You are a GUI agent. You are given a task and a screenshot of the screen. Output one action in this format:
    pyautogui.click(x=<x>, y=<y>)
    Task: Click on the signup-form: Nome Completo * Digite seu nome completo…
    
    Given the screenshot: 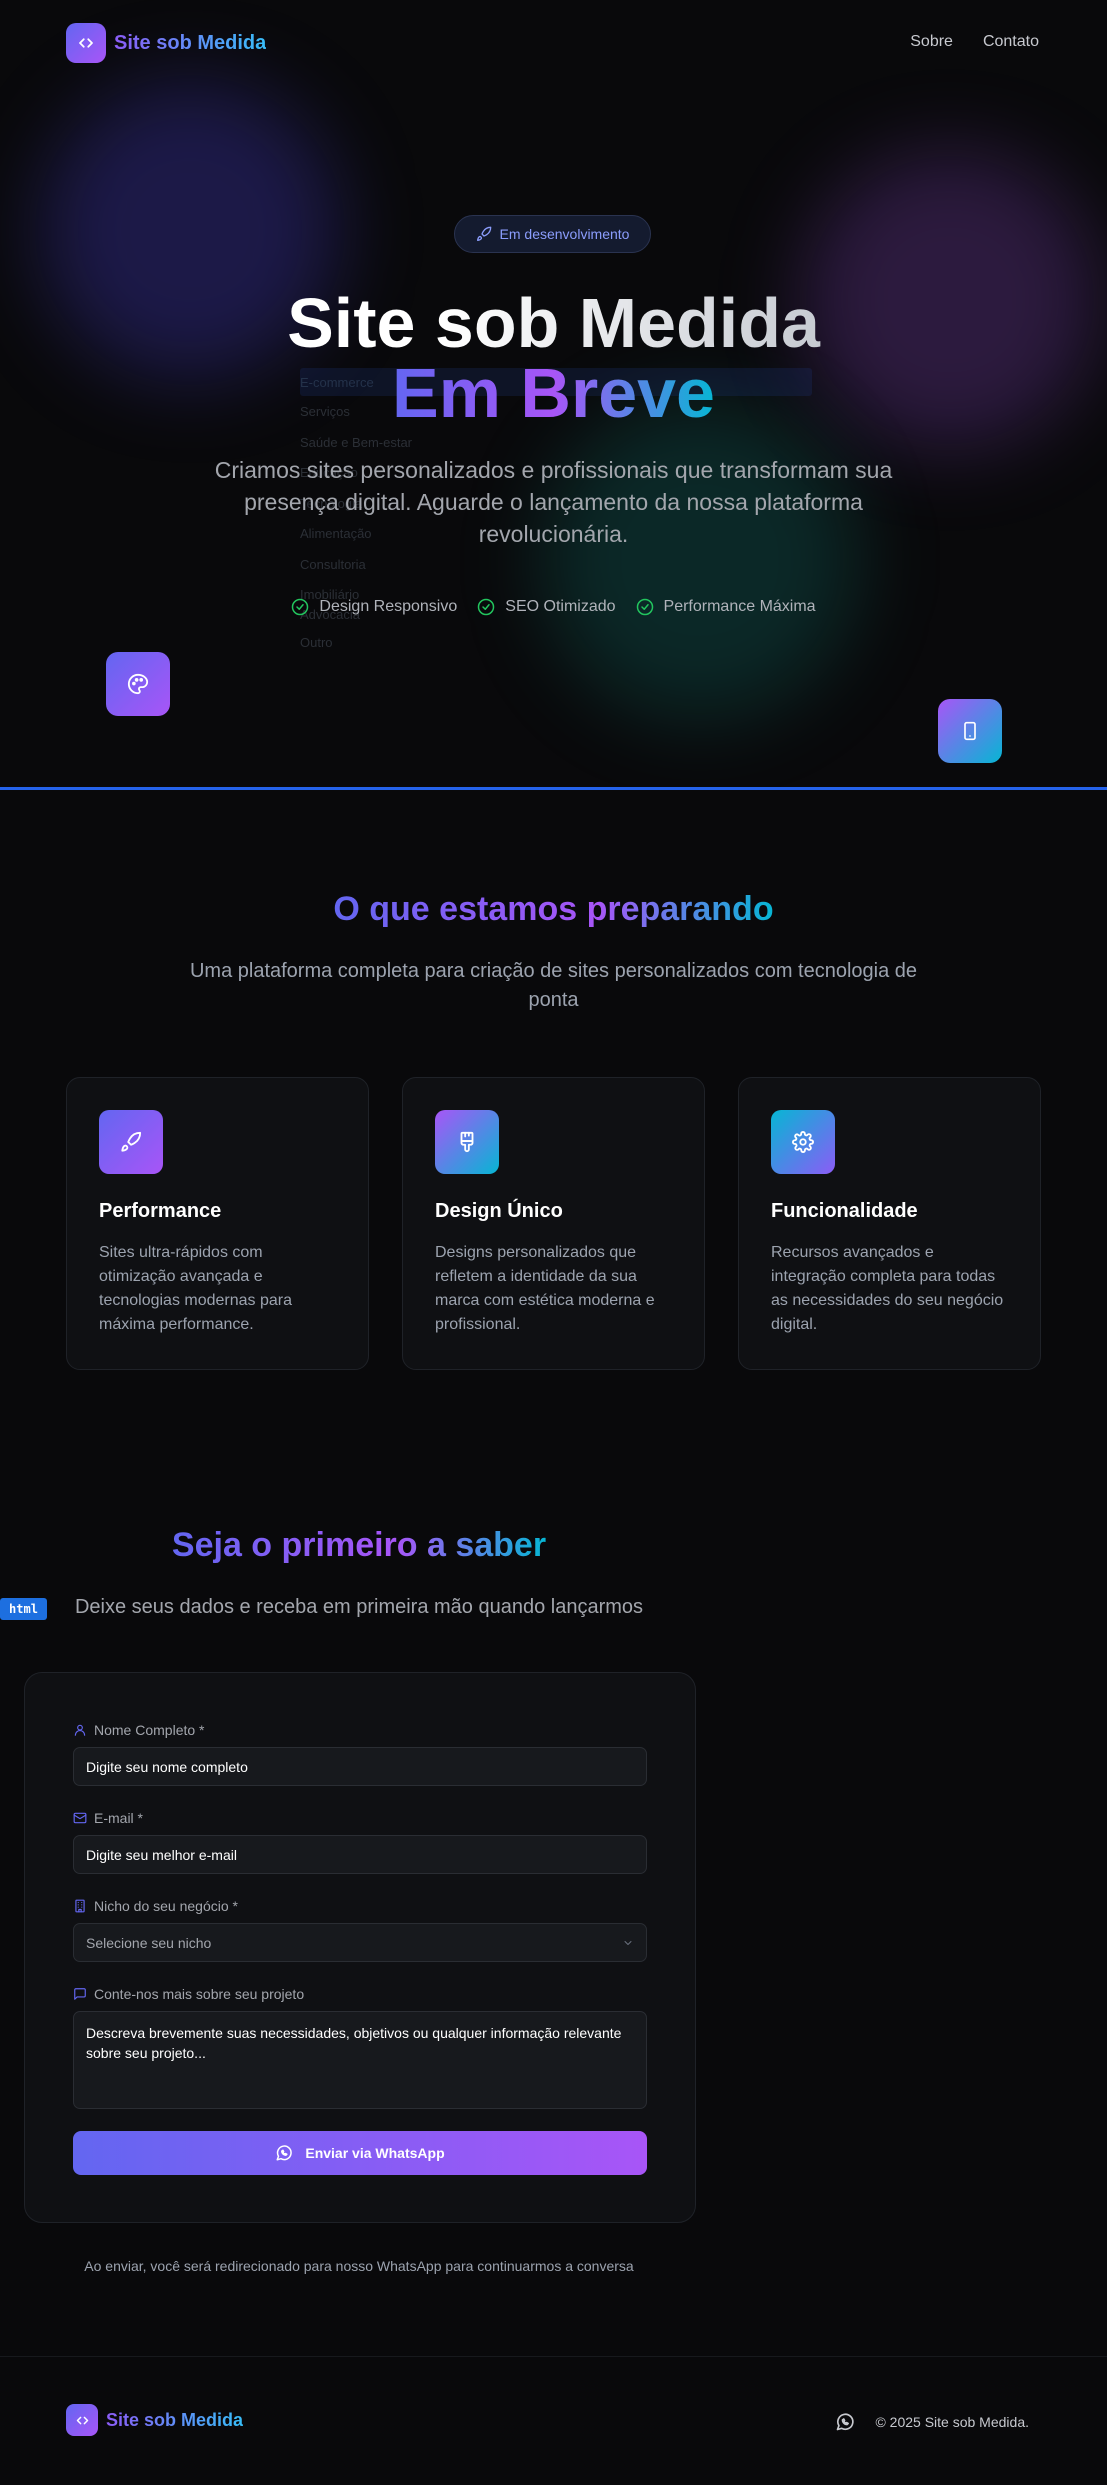 What is the action you would take?
    pyautogui.click(x=360, y=1947)
    